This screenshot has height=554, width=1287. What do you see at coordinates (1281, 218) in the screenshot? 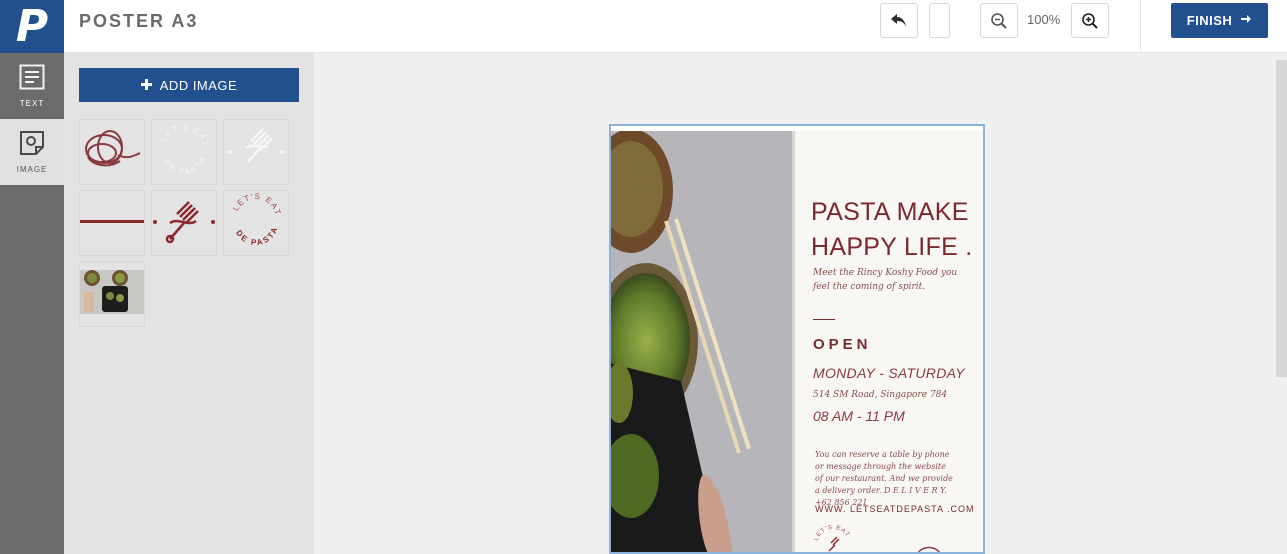
I see `vertical-scrollbar` at bounding box center [1281, 218].